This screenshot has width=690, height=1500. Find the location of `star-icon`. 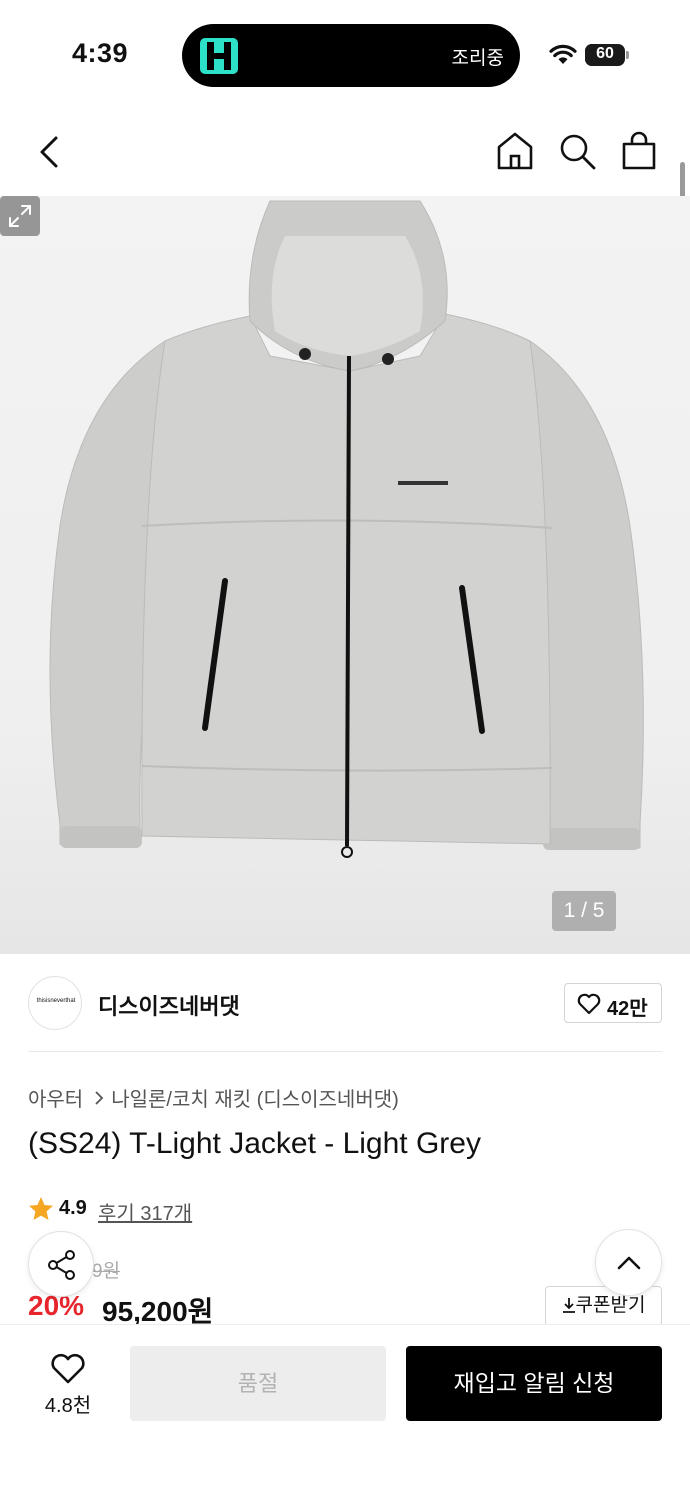

star-icon is located at coordinates (41, 1208).